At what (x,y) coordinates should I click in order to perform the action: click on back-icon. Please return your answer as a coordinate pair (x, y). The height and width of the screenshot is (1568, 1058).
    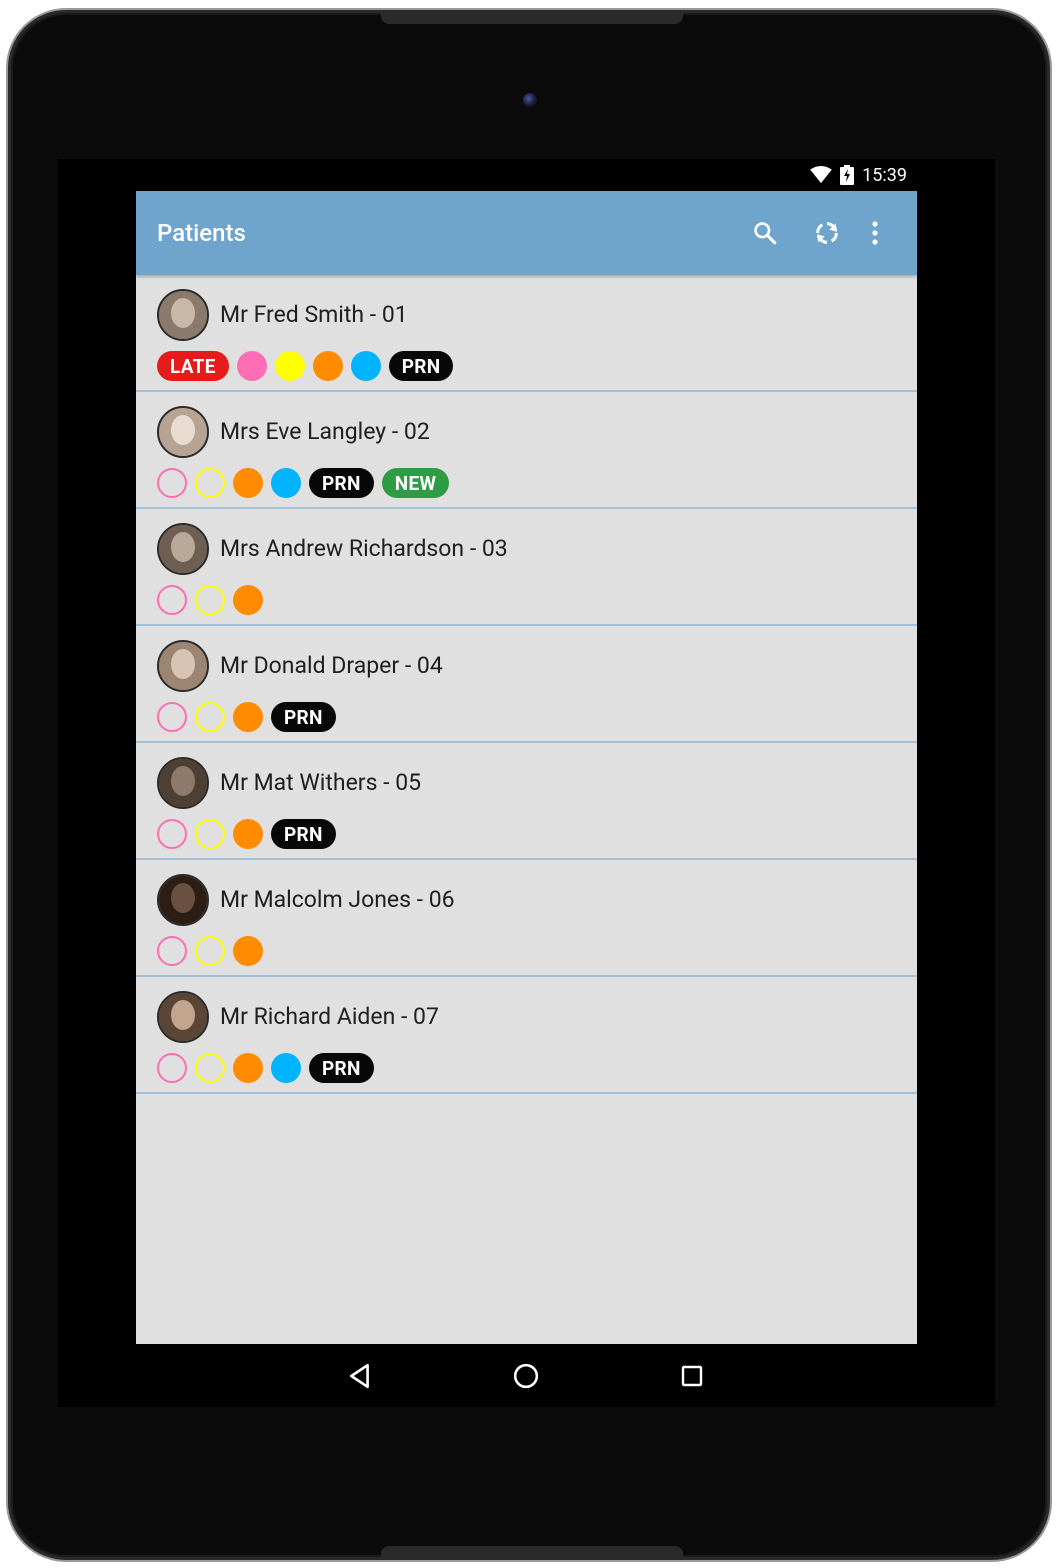
    Looking at the image, I should click on (359, 1376).